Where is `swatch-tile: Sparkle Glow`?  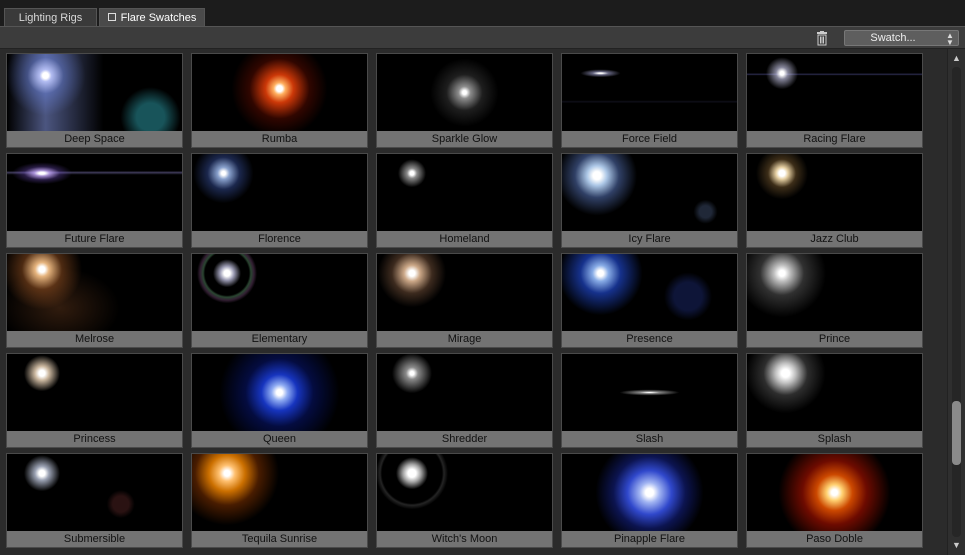 swatch-tile: Sparkle Glow is located at coordinates (464, 100).